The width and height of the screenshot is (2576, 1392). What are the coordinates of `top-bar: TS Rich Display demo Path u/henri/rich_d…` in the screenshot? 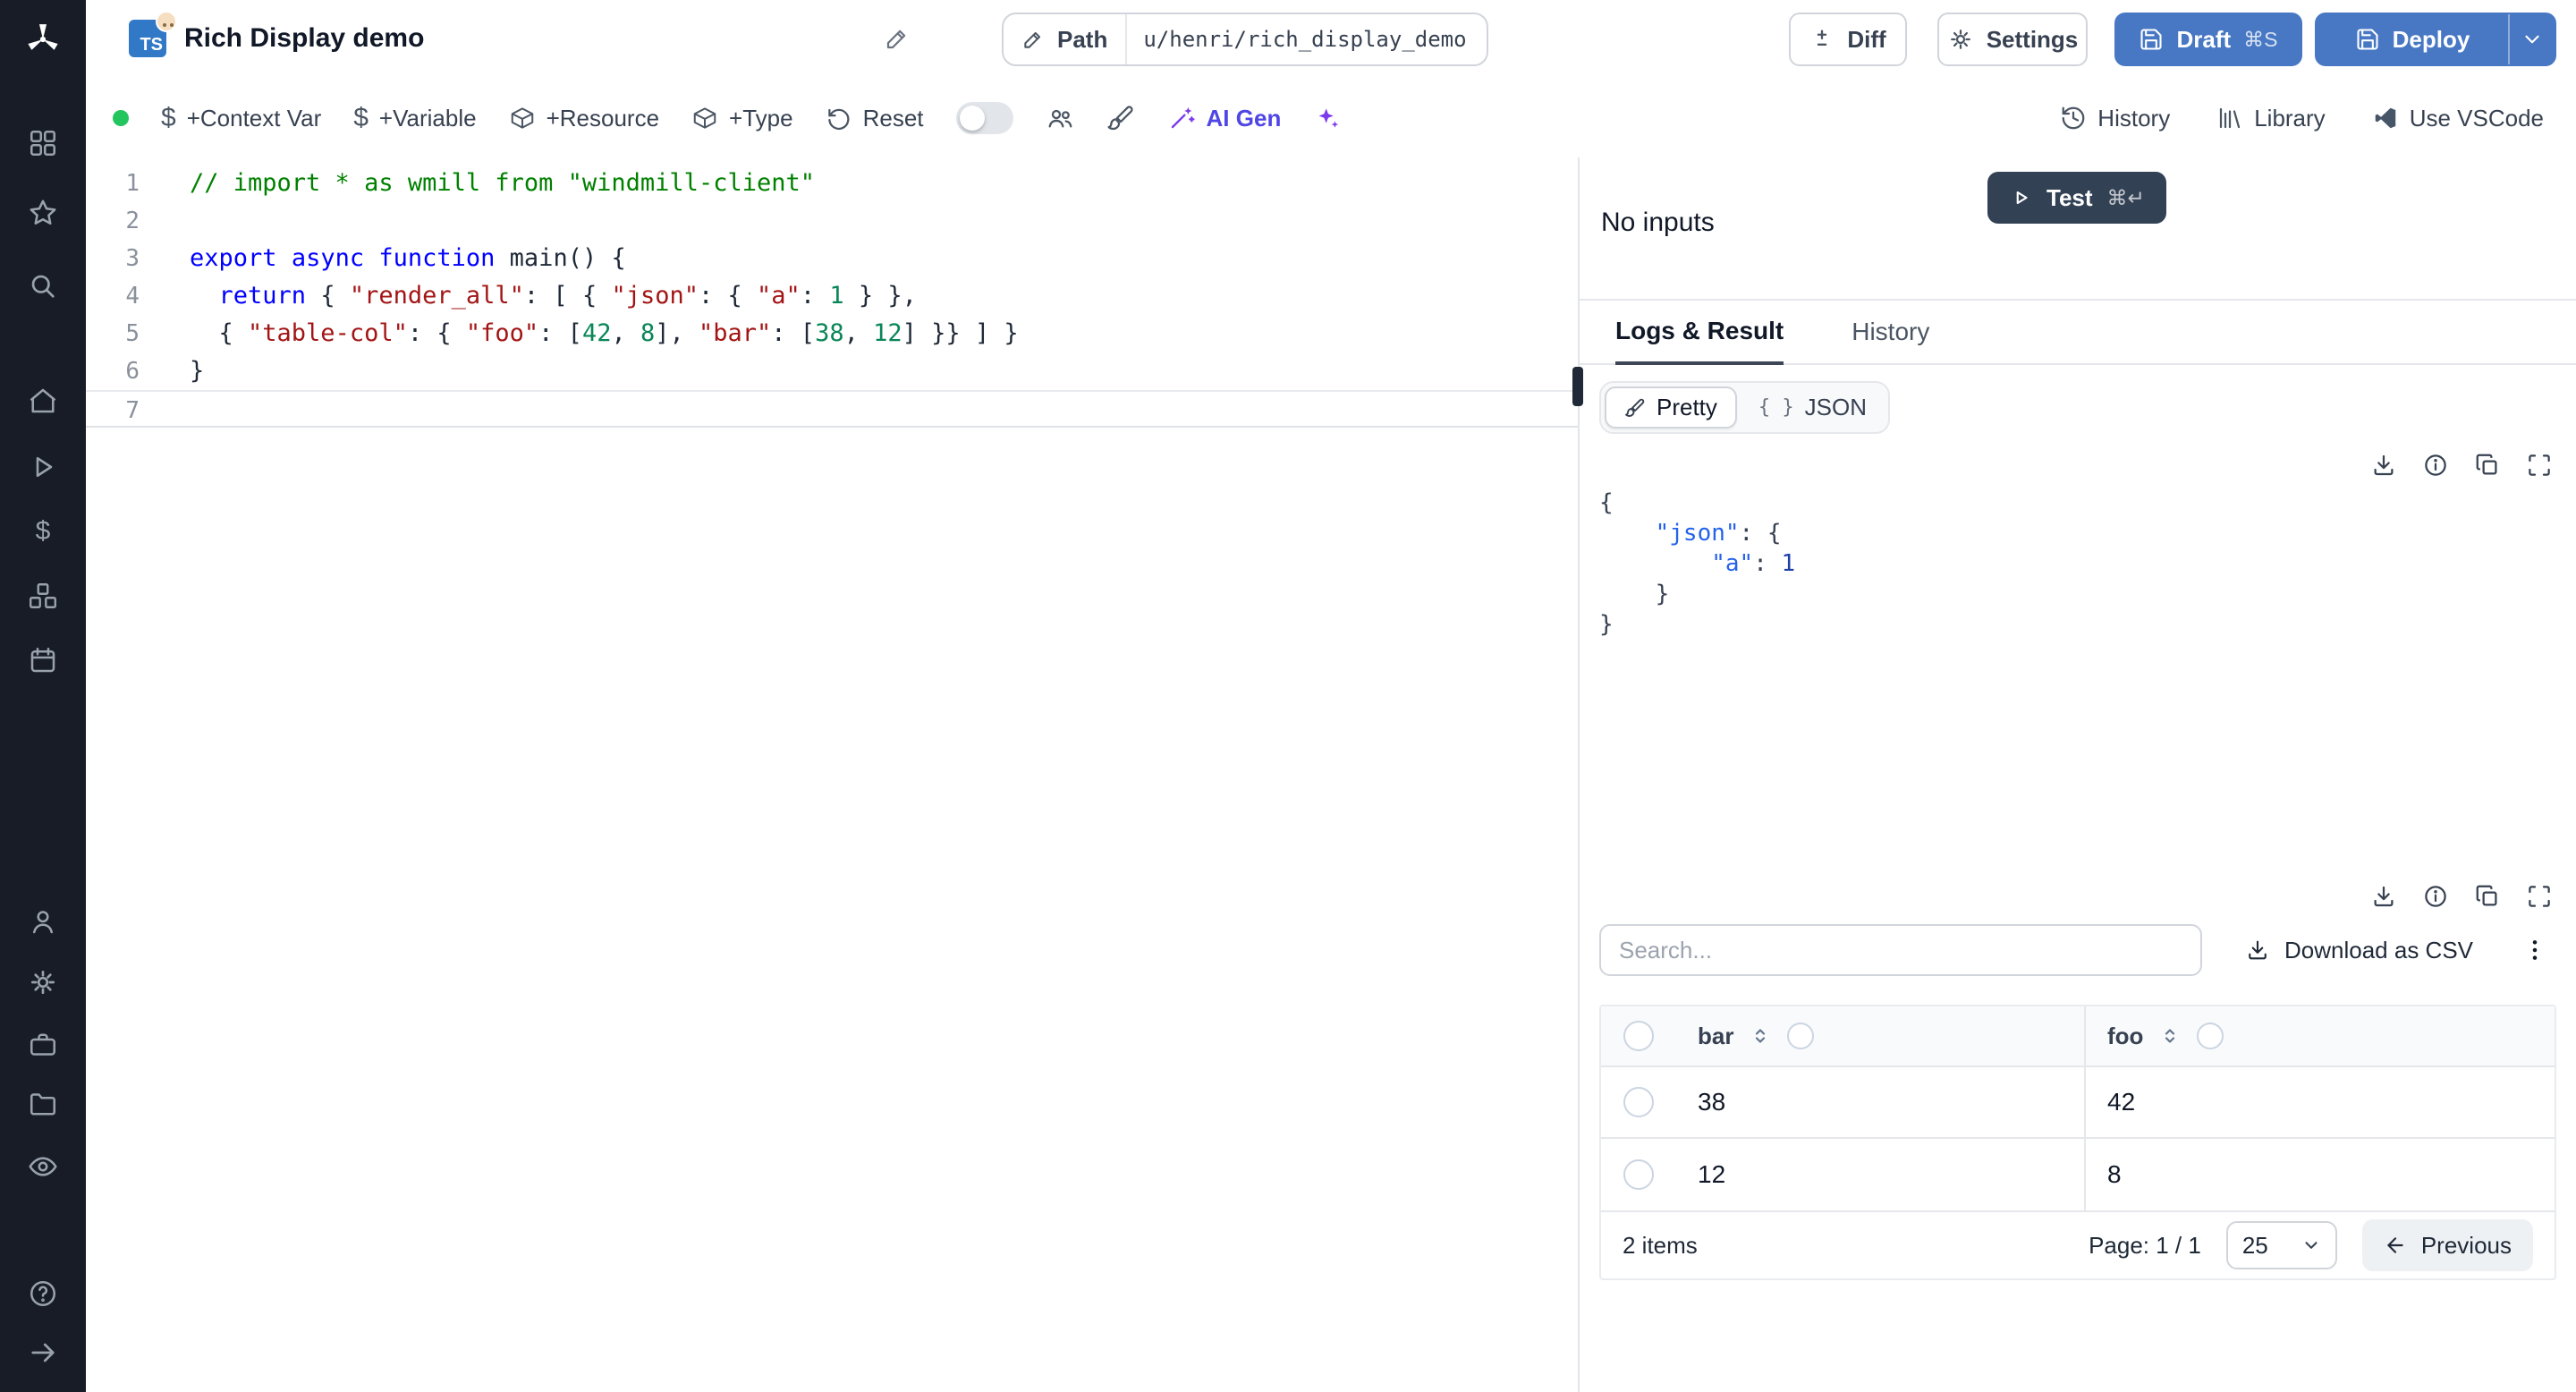 It's located at (1331, 39).